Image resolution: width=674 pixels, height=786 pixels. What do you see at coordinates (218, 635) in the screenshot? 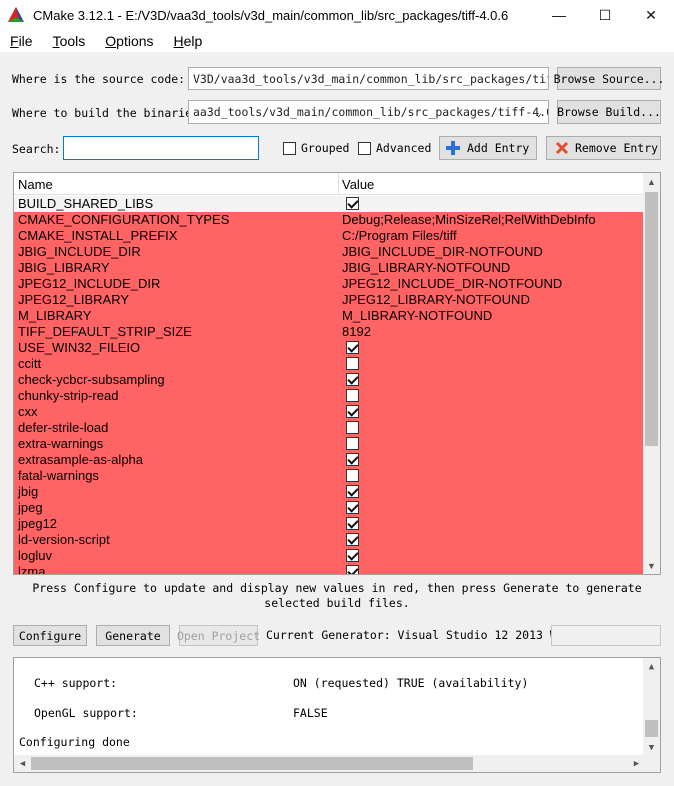
I see `open-project-button: Open Project` at bounding box center [218, 635].